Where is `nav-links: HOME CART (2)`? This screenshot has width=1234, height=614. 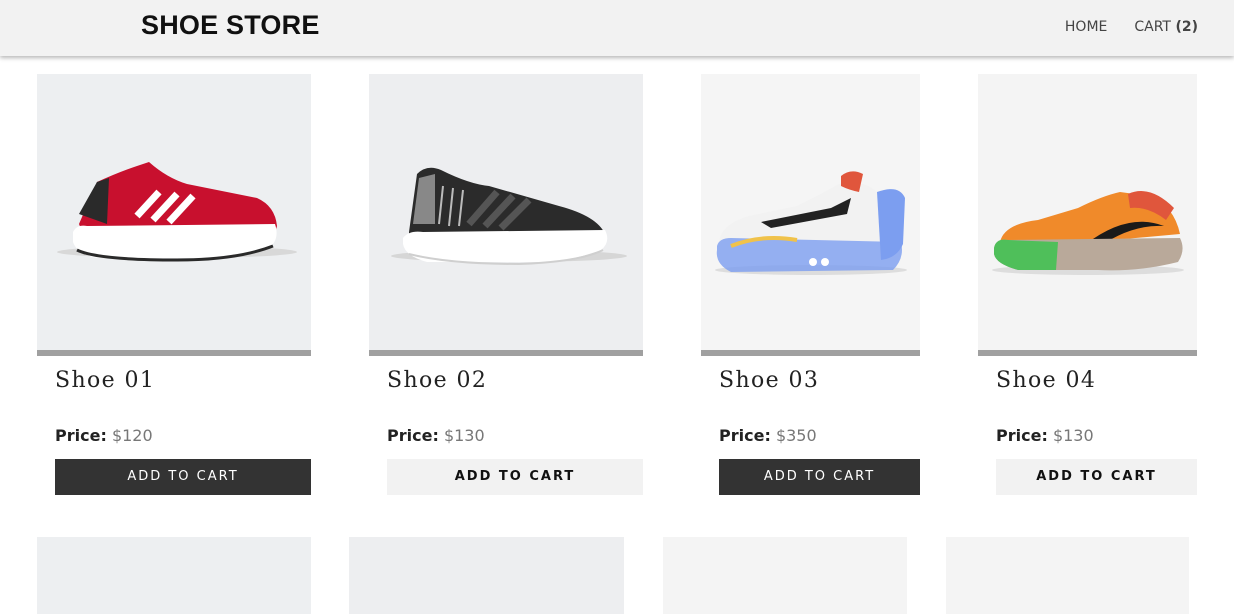
nav-links: HOME CART (2) is located at coordinates (1131, 27).